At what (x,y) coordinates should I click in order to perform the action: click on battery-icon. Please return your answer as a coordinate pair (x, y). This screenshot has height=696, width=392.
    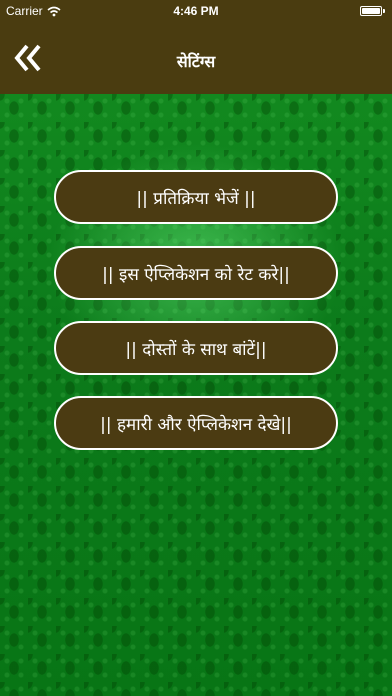
    Looking at the image, I should click on (372, 11).